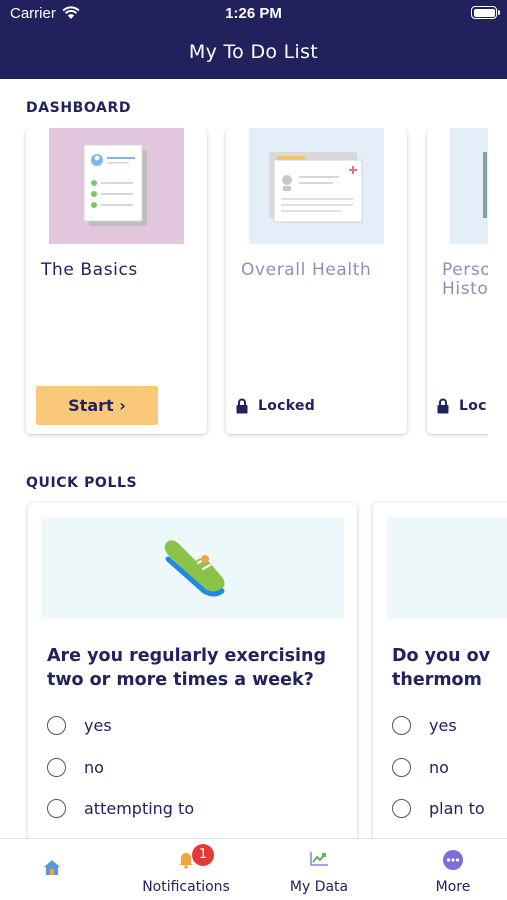  Describe the element at coordinates (485, 12) in the screenshot. I see `battery-icon` at that location.